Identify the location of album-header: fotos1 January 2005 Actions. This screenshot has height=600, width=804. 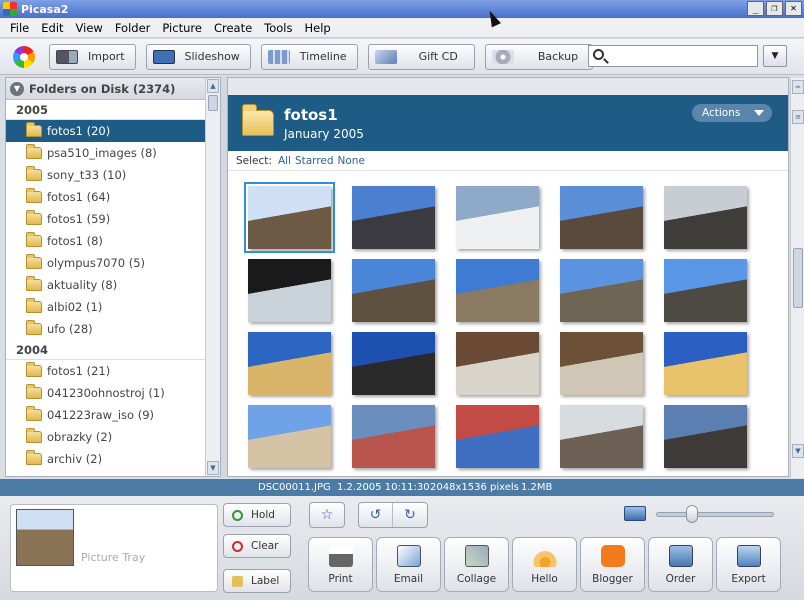
(508, 123).